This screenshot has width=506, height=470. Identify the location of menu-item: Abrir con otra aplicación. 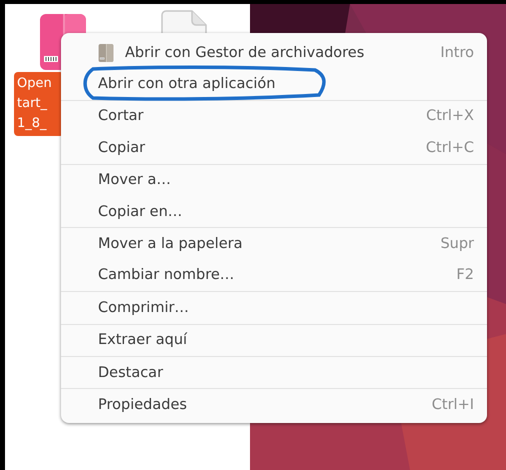
(274, 84).